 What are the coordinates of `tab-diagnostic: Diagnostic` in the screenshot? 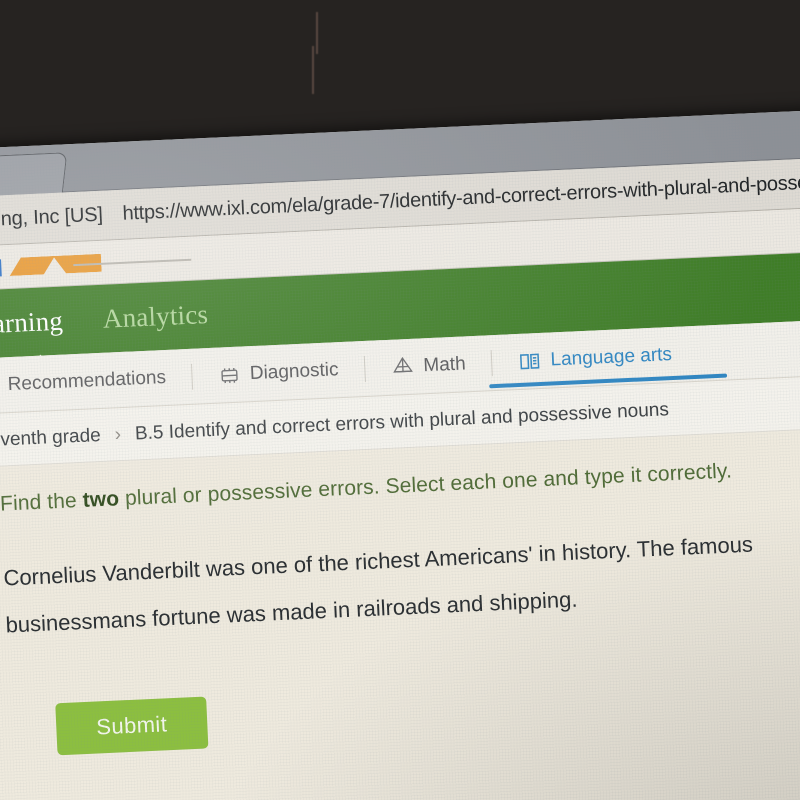 It's located at (279, 372).